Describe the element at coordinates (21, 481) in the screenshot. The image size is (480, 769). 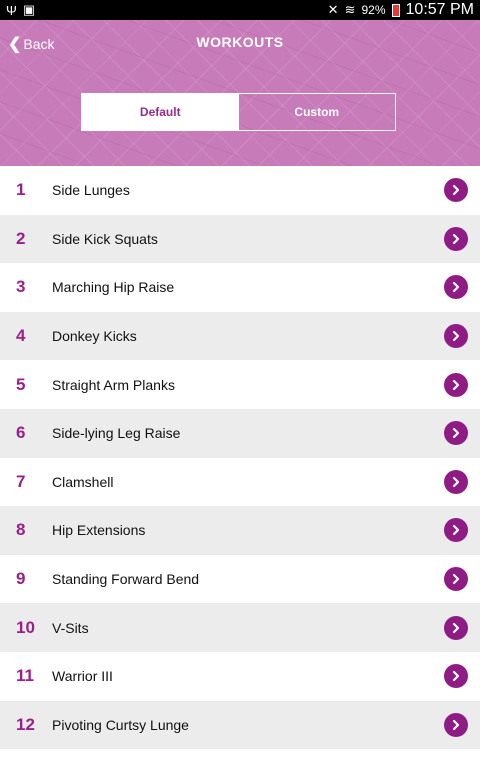
I see `workout-number: 7` at that location.